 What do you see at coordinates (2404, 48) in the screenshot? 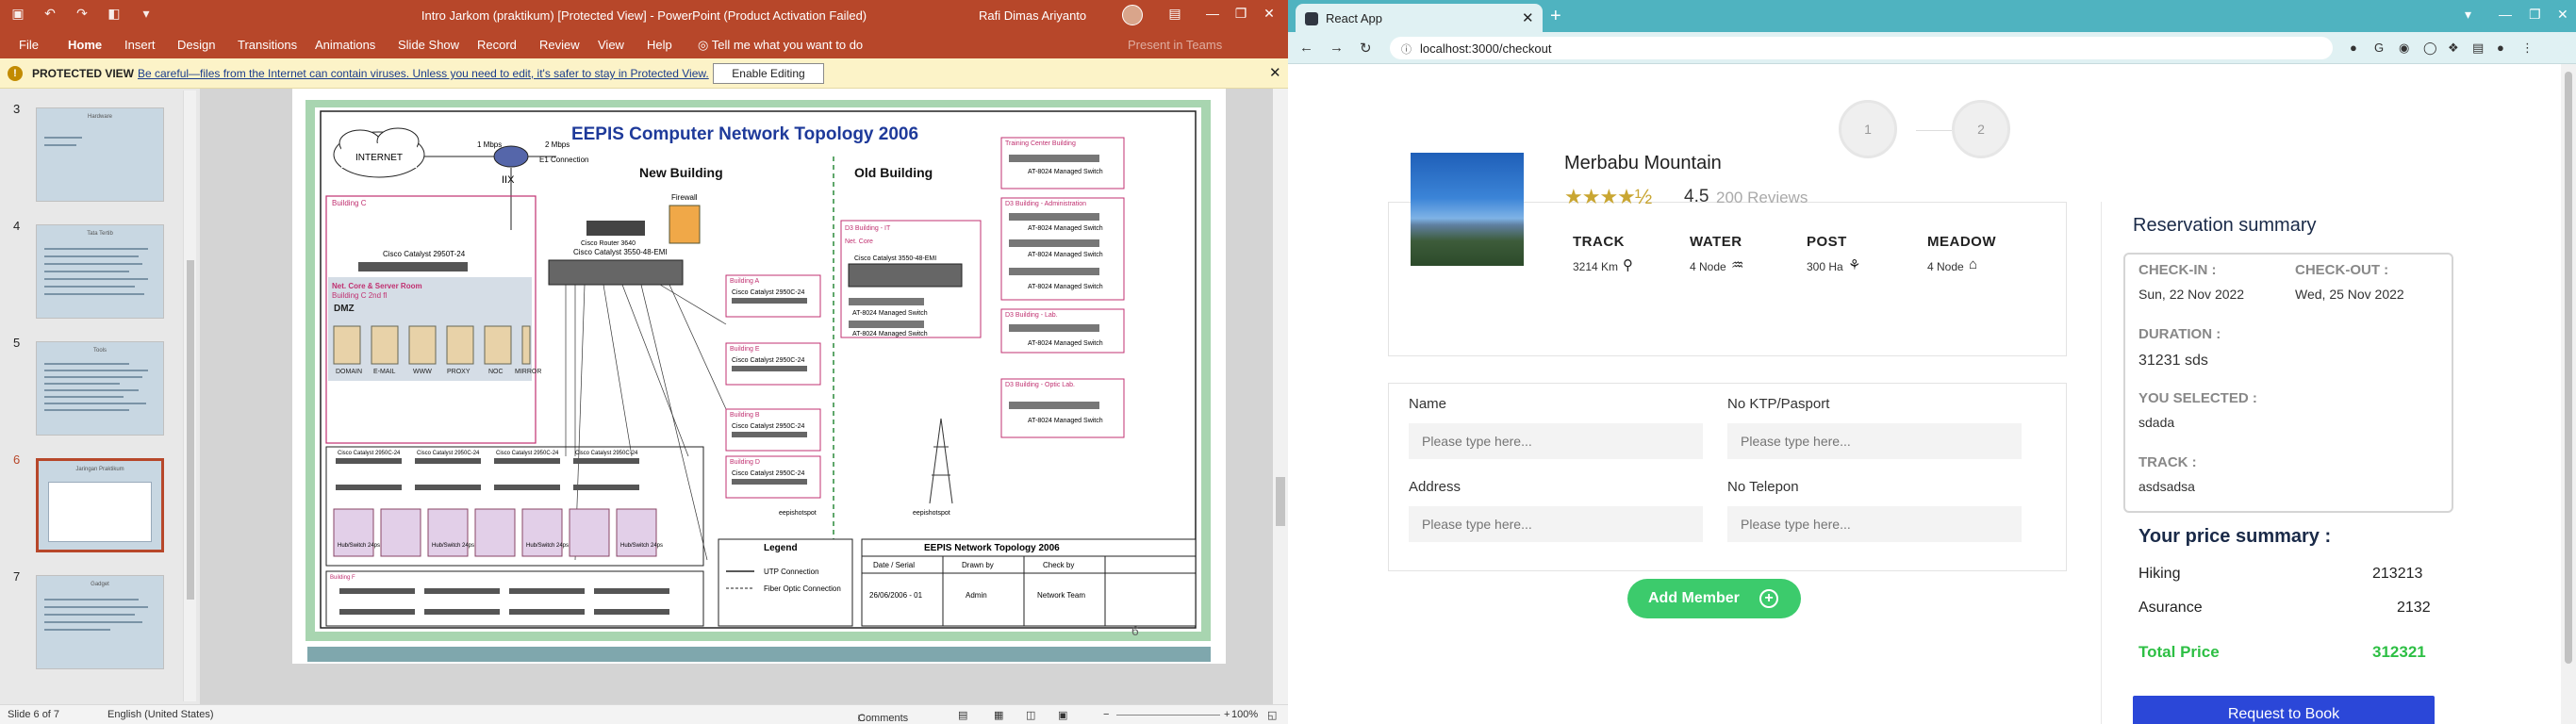
I see `extension-icon: ◉` at bounding box center [2404, 48].